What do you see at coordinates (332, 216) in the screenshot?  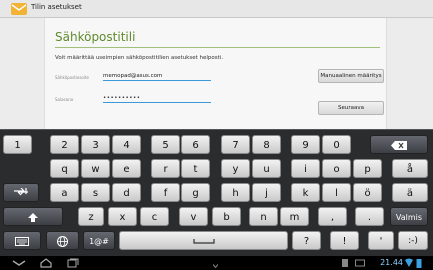 I see `key-comma: ,` at bounding box center [332, 216].